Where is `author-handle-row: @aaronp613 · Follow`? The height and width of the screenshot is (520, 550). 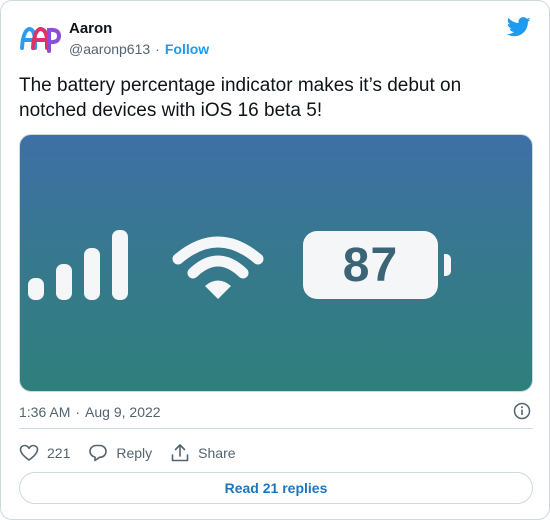 author-handle-row: @aaronp613 · Follow is located at coordinates (139, 49).